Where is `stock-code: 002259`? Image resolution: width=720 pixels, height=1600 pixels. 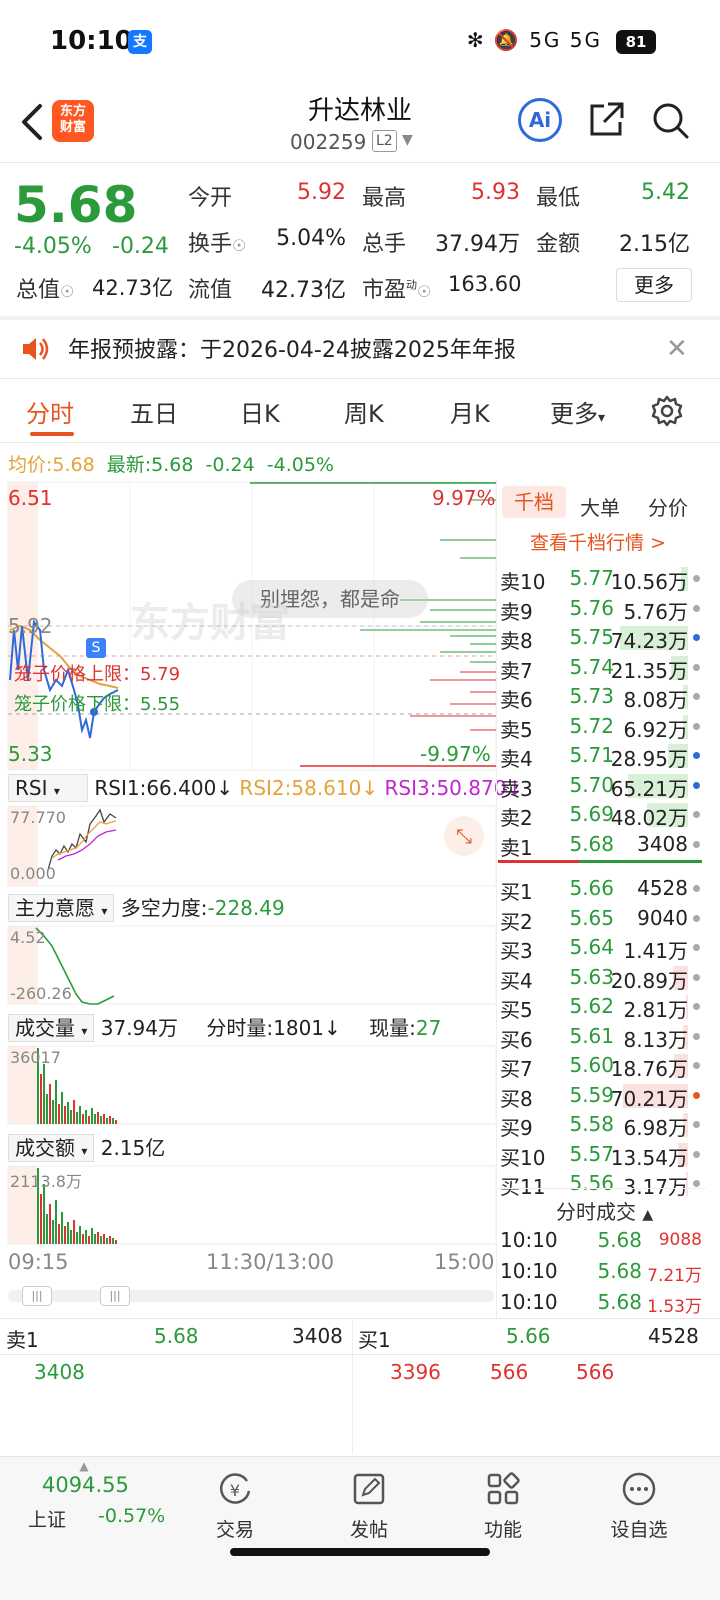
stock-code: 002259 is located at coordinates (328, 142).